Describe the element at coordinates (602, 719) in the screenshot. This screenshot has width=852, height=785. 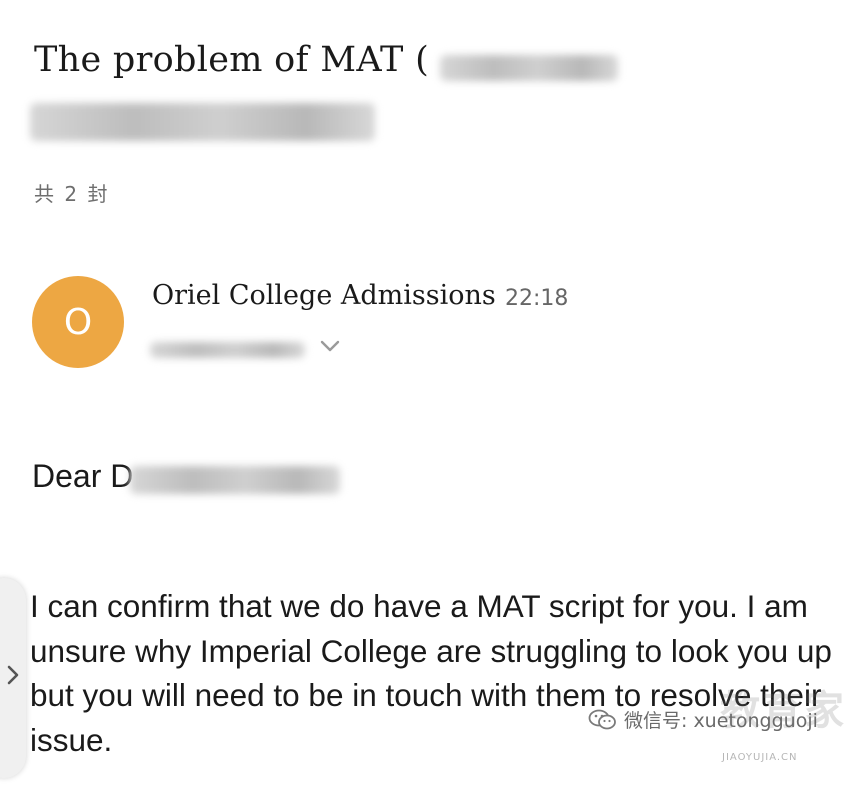
I see `wechat-icon` at that location.